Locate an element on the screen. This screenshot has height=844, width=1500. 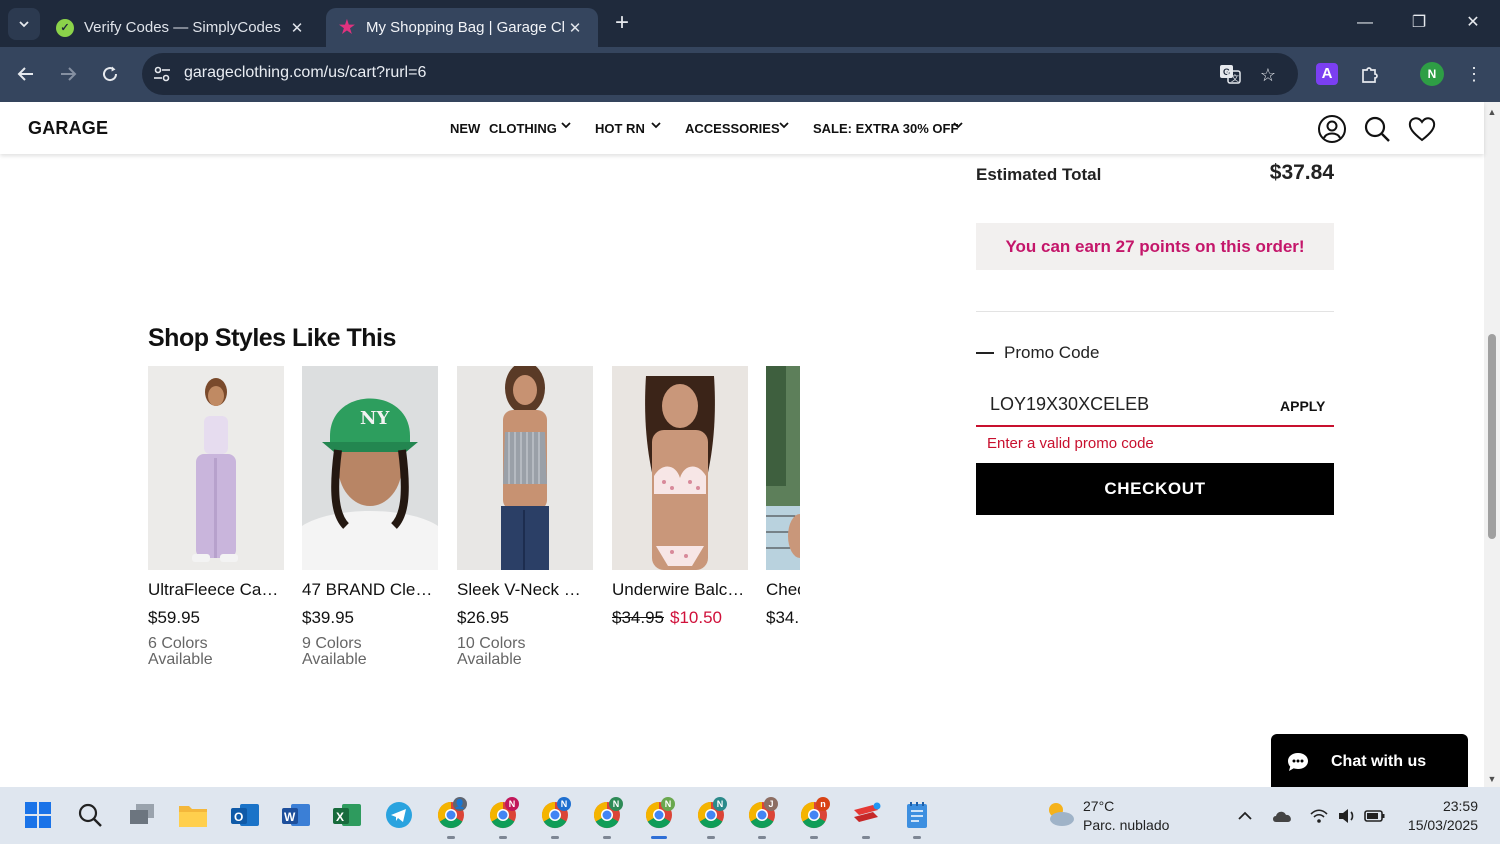
word-app: W is located at coordinates (296, 815).